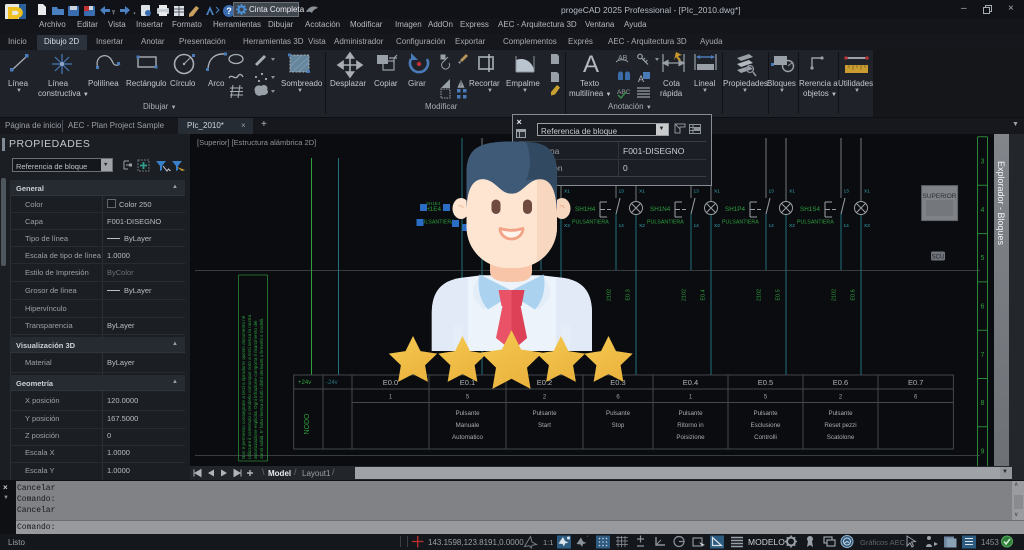 Image resolution: width=1024 pixels, height=550 pixels. I want to click on svg-text: 9, so click(983, 452).